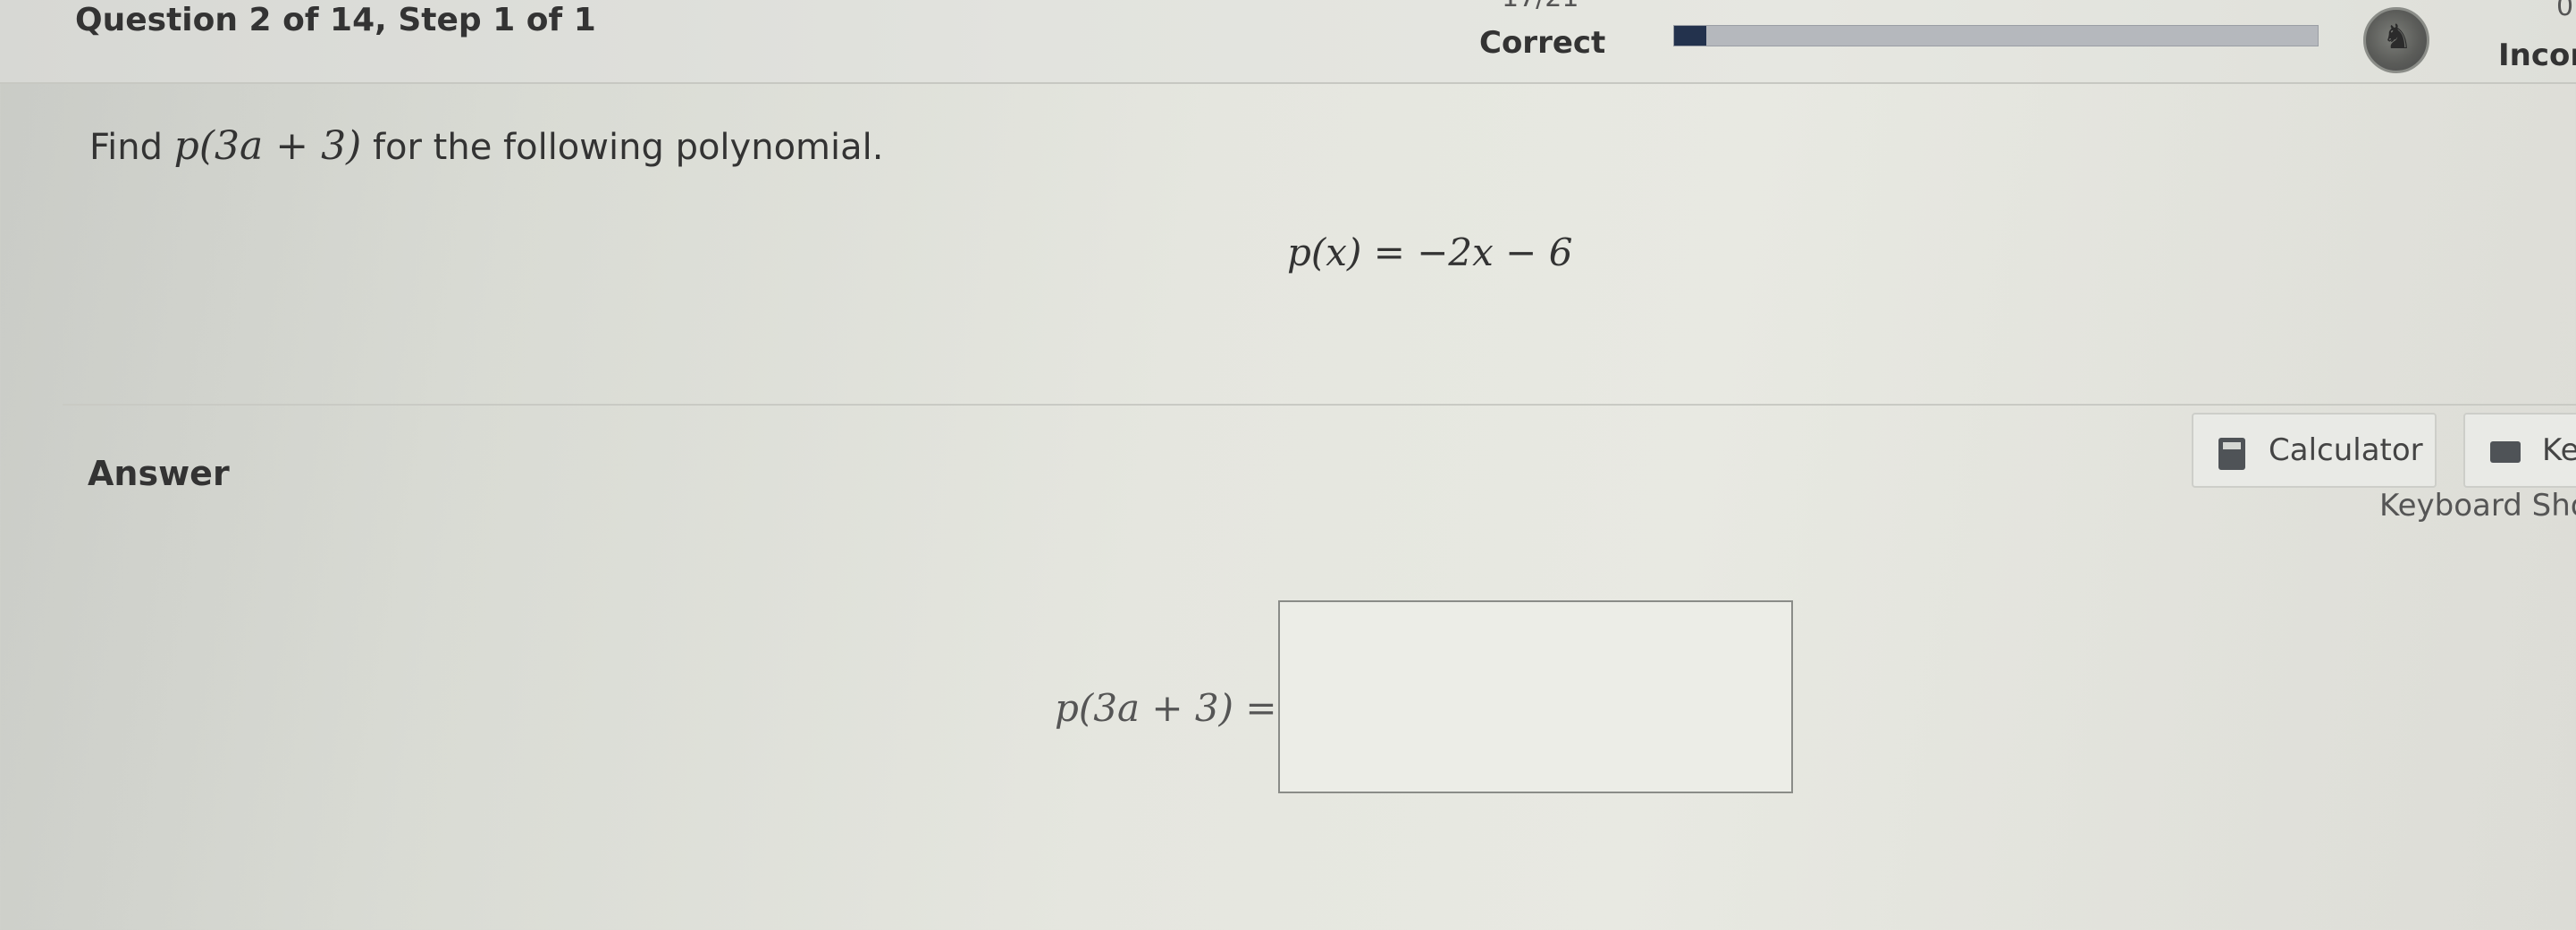  I want to click on keypad-label: Ke, so click(2559, 450).